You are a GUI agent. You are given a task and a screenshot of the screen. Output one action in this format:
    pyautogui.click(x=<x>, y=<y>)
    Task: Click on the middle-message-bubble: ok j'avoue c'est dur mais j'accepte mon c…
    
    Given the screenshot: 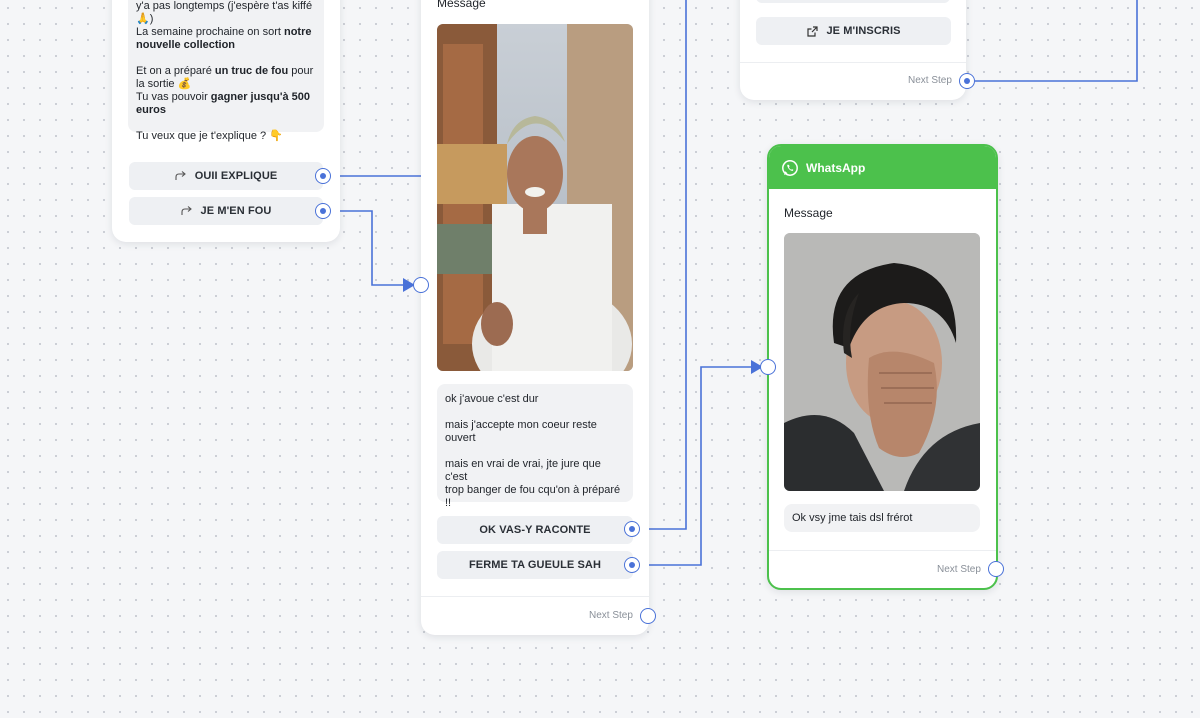 What is the action you would take?
    pyautogui.click(x=535, y=459)
    